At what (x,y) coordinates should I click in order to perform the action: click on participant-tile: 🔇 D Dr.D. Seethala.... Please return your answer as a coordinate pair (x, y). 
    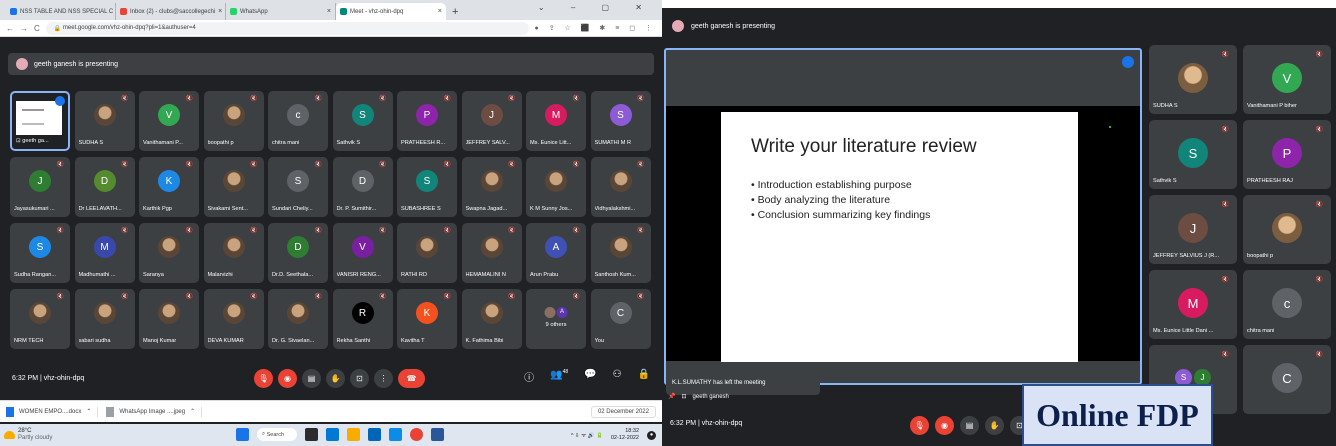
    Looking at the image, I should click on (298, 253).